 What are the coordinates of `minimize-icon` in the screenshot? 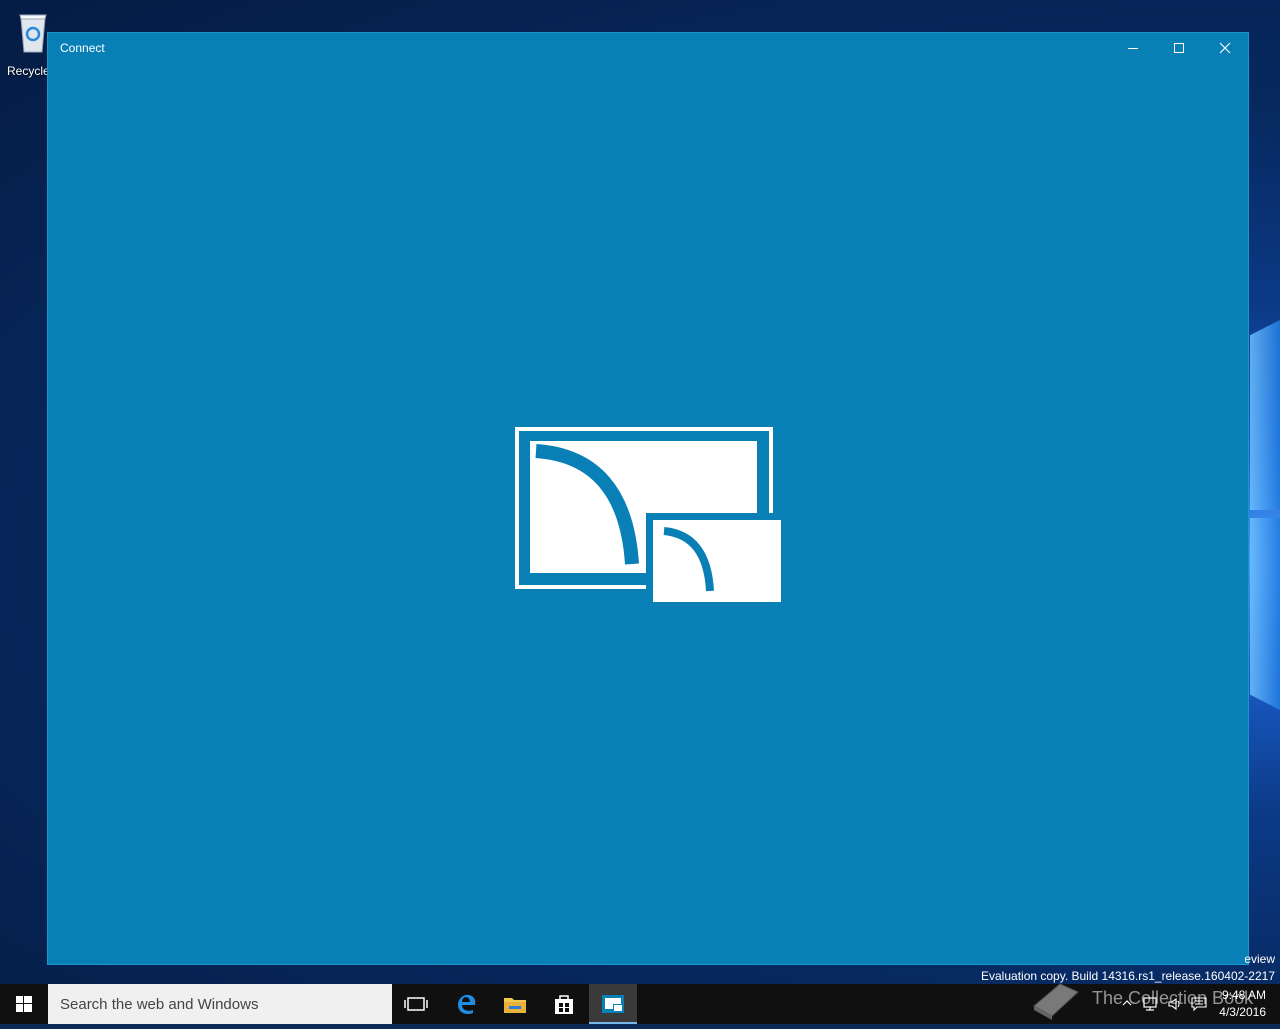 It's located at (1133, 48).